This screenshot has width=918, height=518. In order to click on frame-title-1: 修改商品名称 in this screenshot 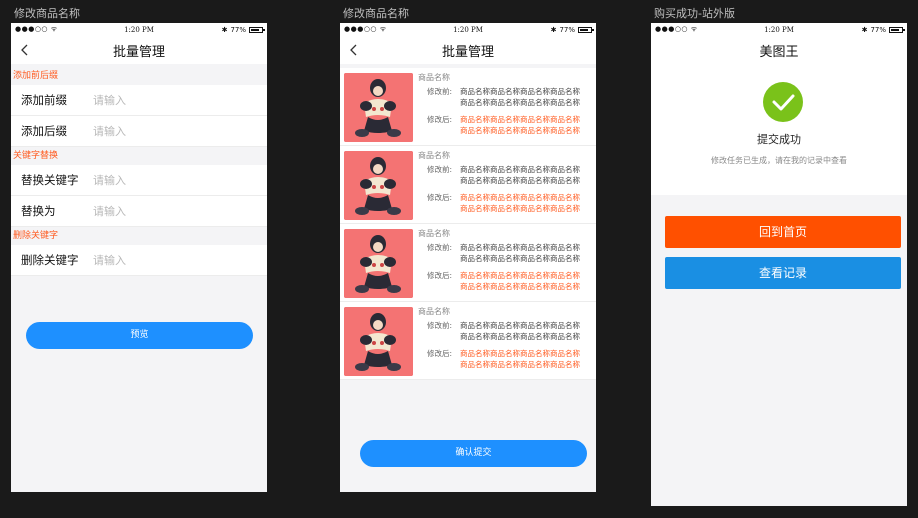, I will do `click(47, 13)`.